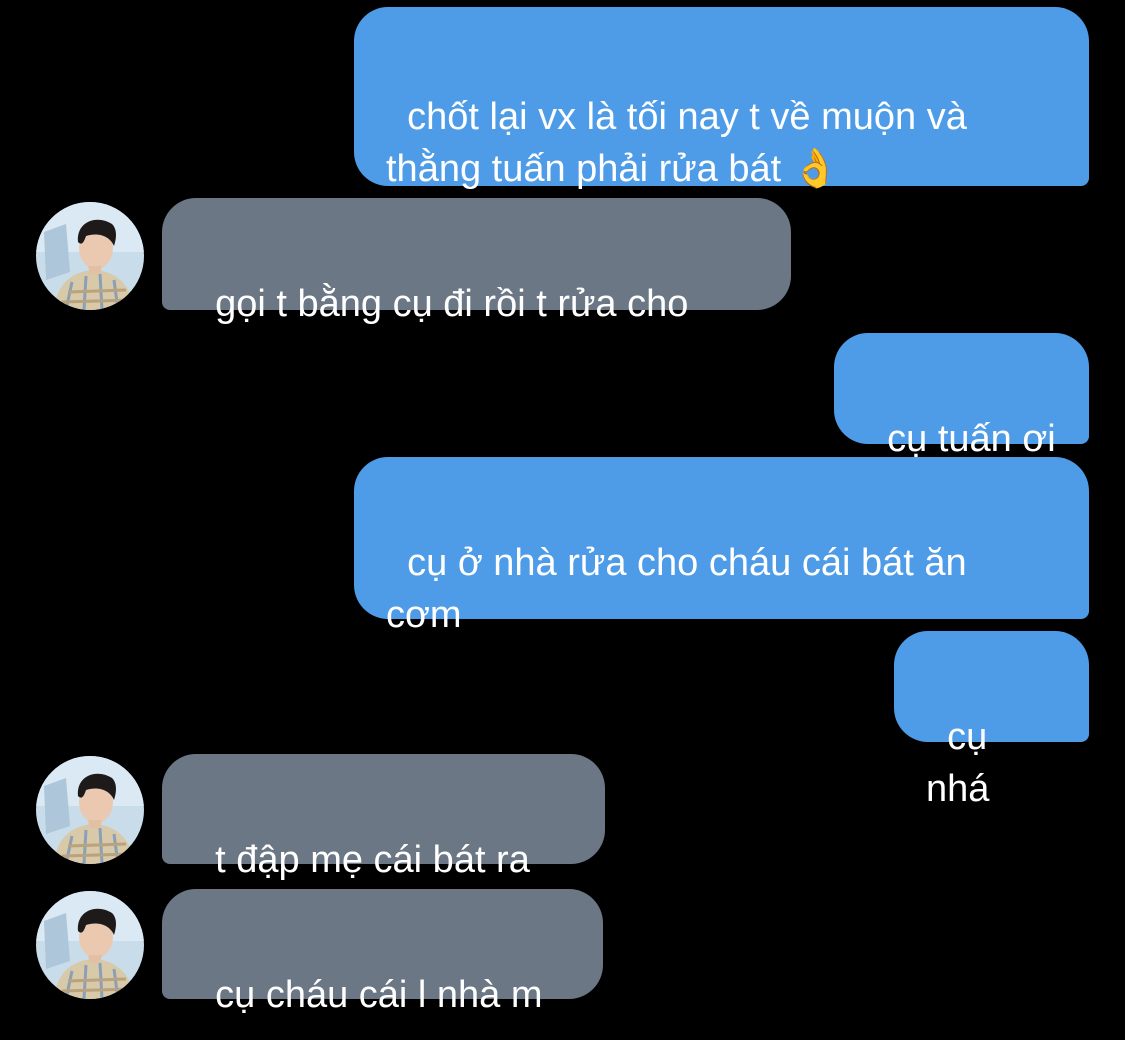 The height and width of the screenshot is (1040, 1125). What do you see at coordinates (961, 396) in the screenshot?
I see `message-bubble-sent: cụ tuấn ơi` at bounding box center [961, 396].